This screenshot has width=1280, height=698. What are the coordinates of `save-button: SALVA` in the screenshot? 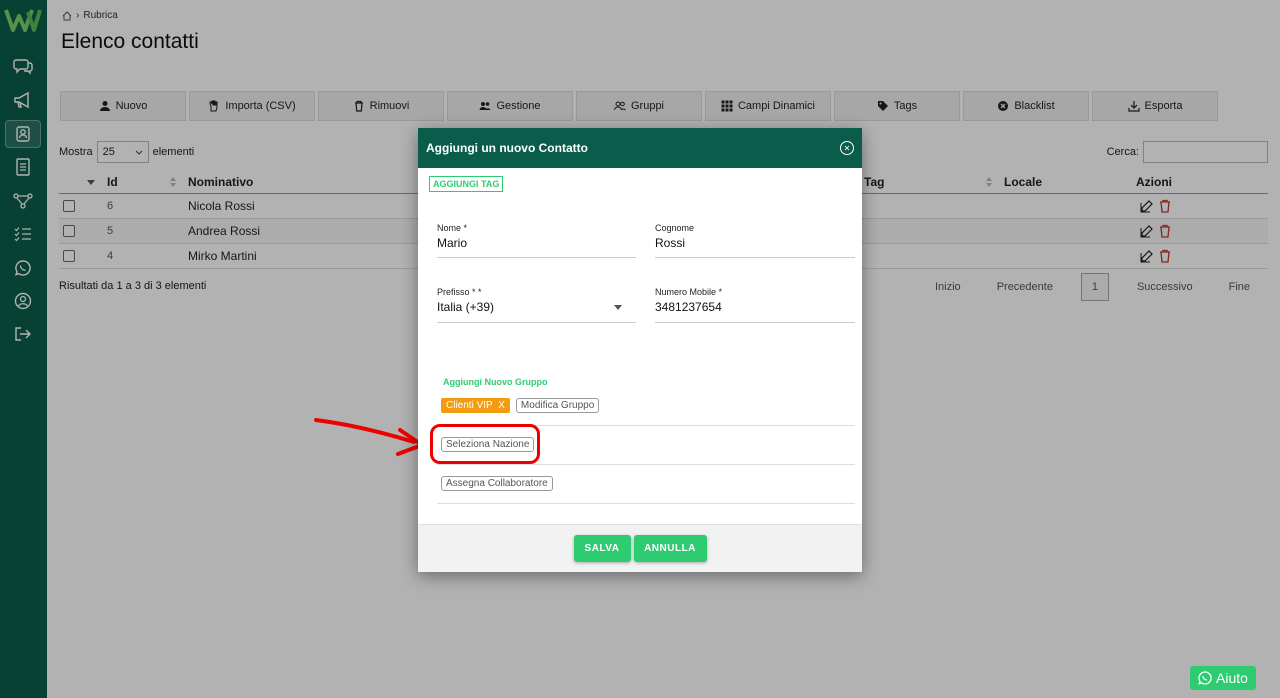 It's located at (602, 548).